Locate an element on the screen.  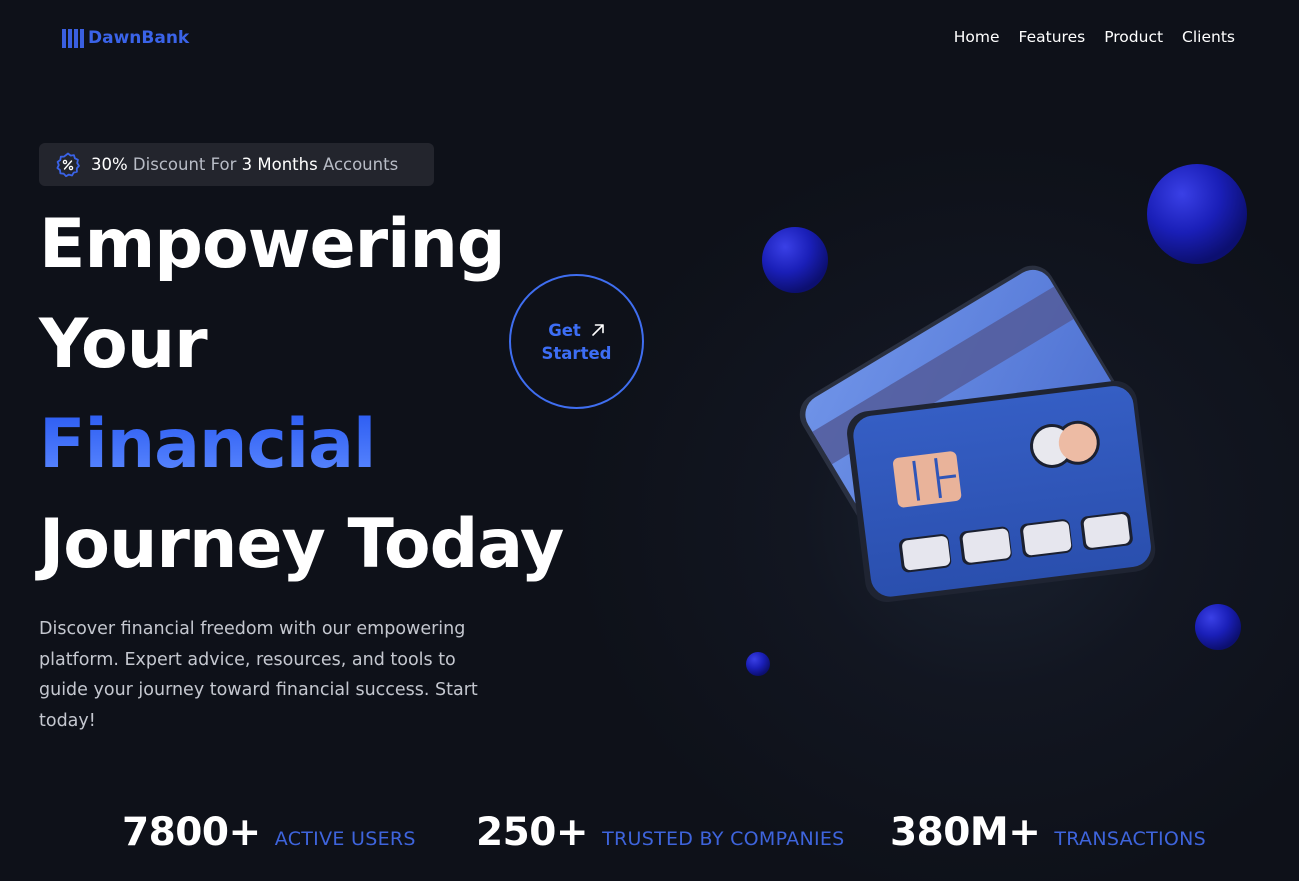
discount-text: 30% Discount For 3 Months Accounts is located at coordinates (244, 164).